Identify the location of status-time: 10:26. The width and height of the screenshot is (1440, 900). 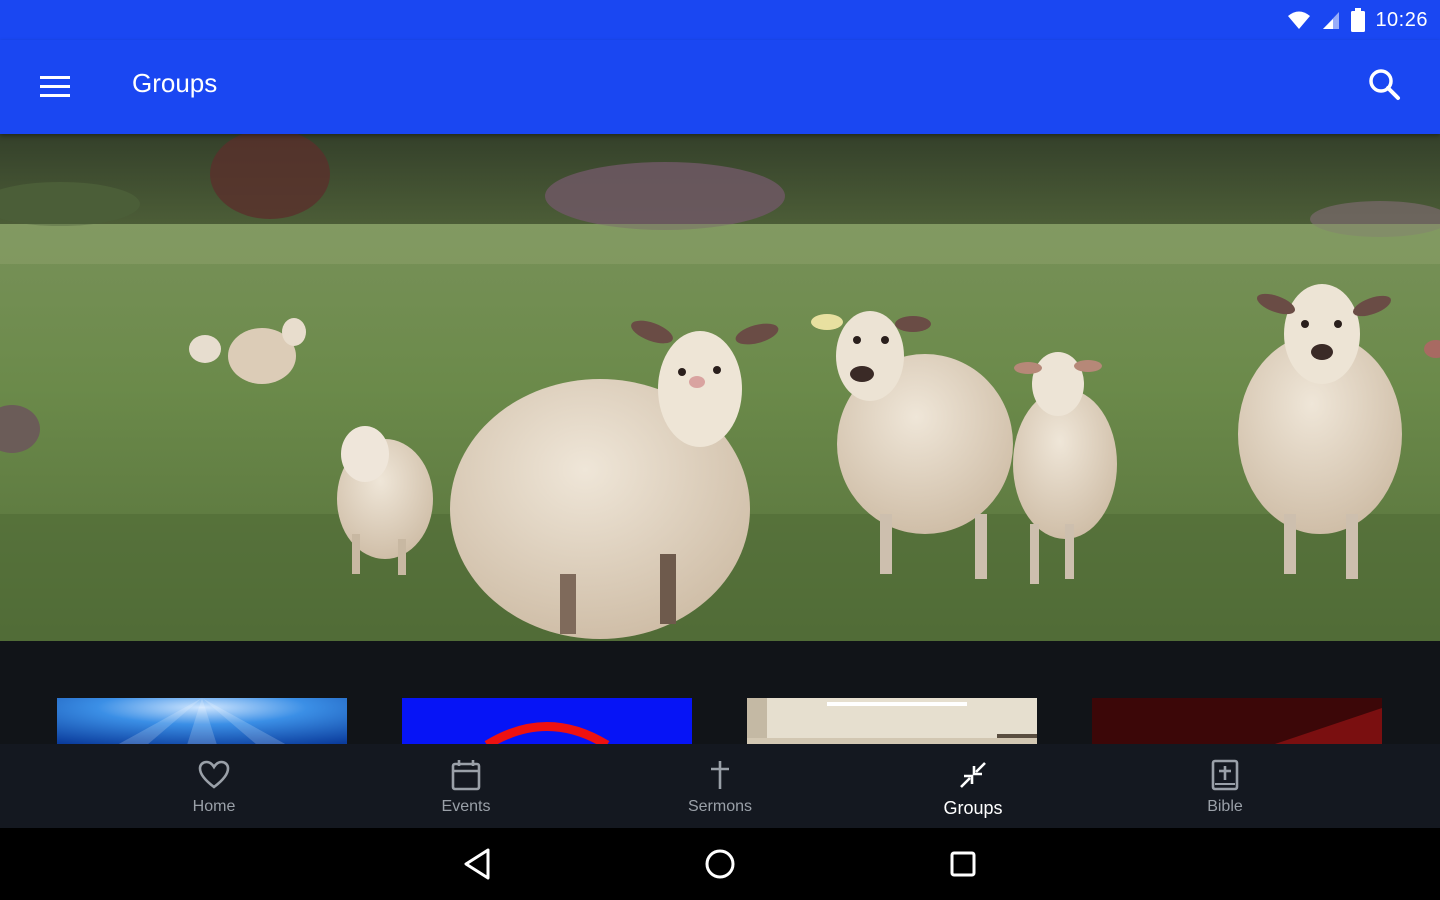
(1401, 19).